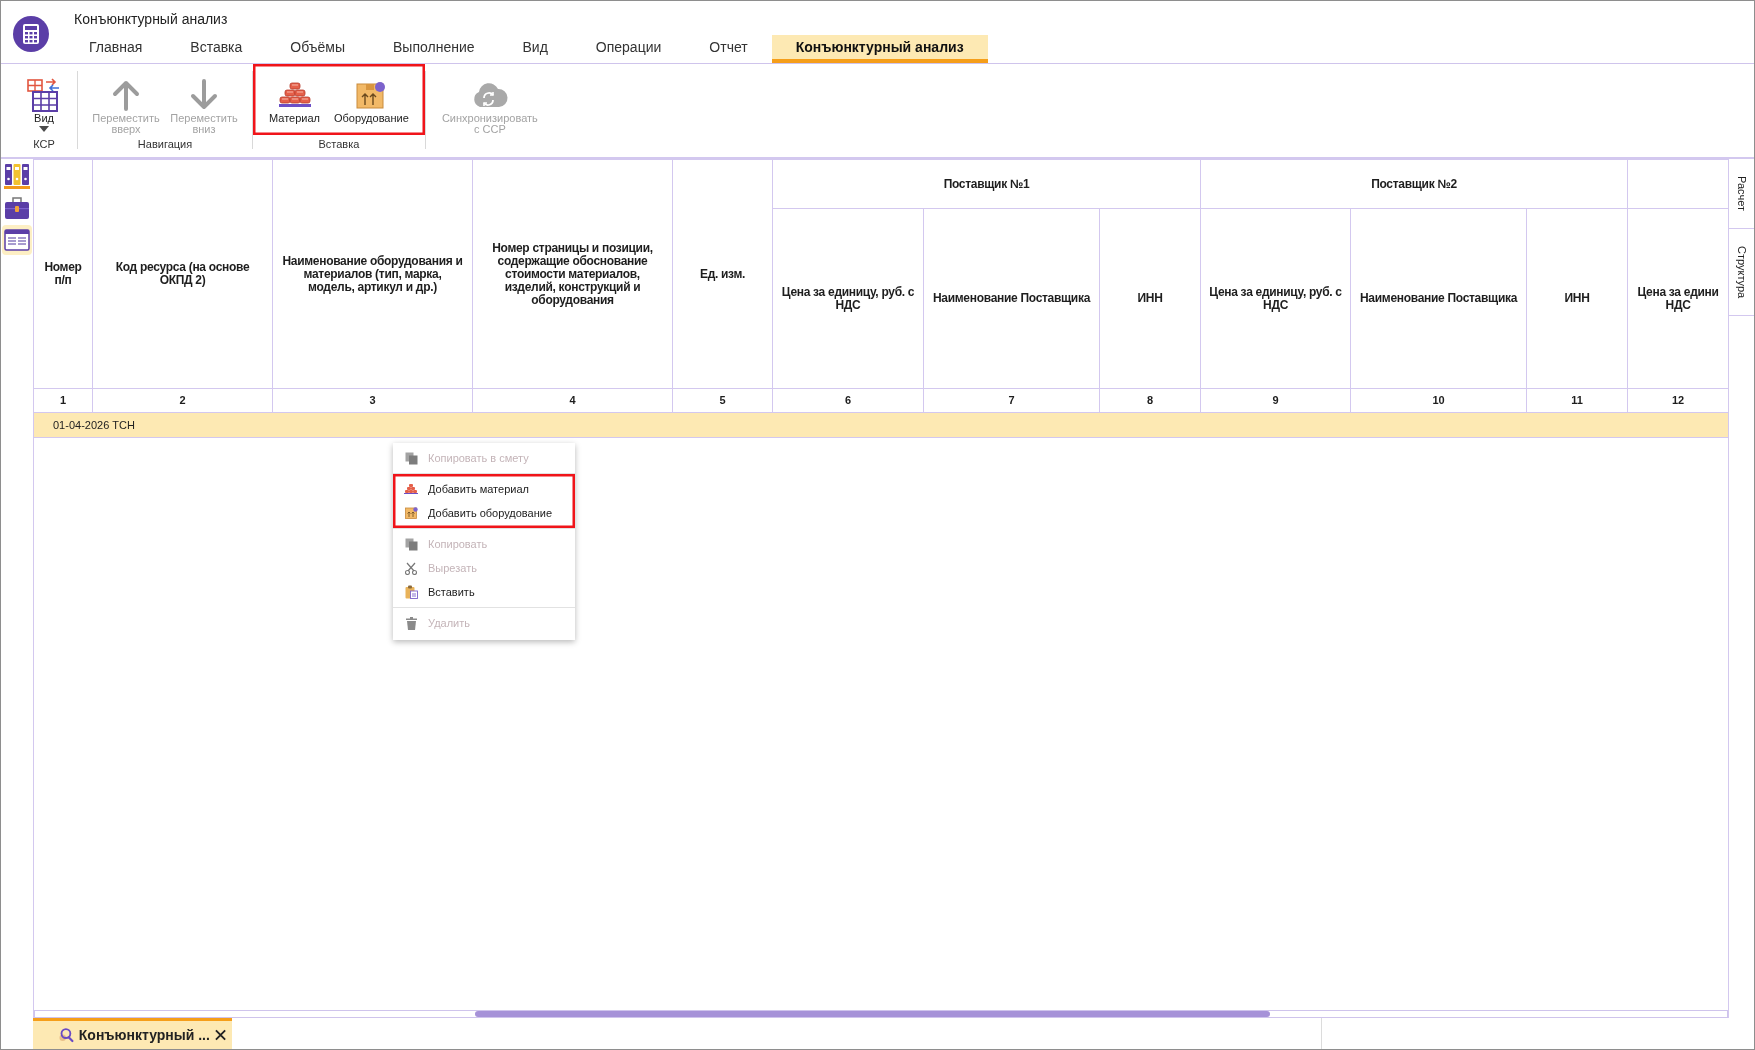 This screenshot has height=1050, width=1755. Describe the element at coordinates (1677, 400) in the screenshot. I see `column-number: 12` at that location.